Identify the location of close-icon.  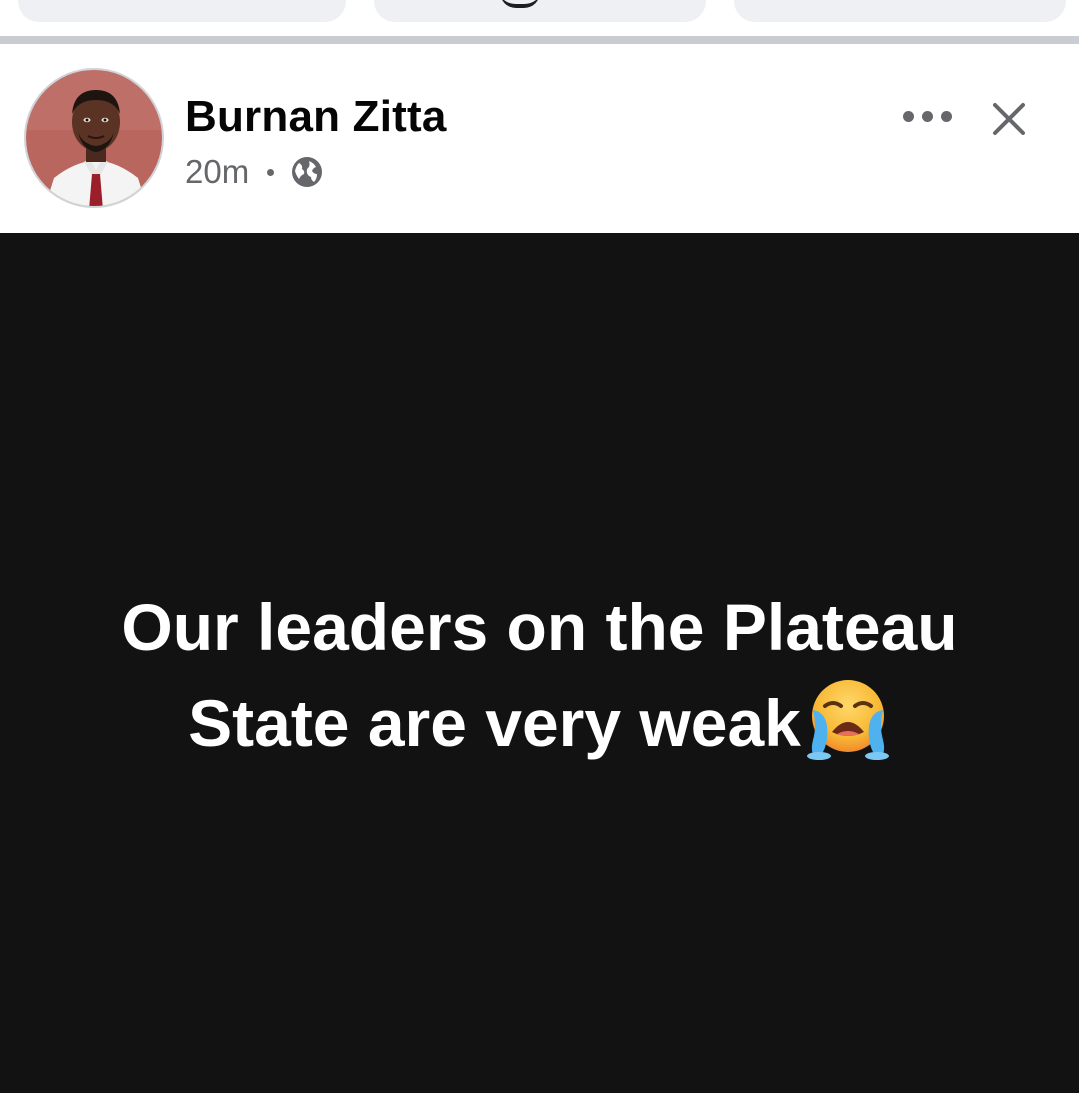
(1009, 119).